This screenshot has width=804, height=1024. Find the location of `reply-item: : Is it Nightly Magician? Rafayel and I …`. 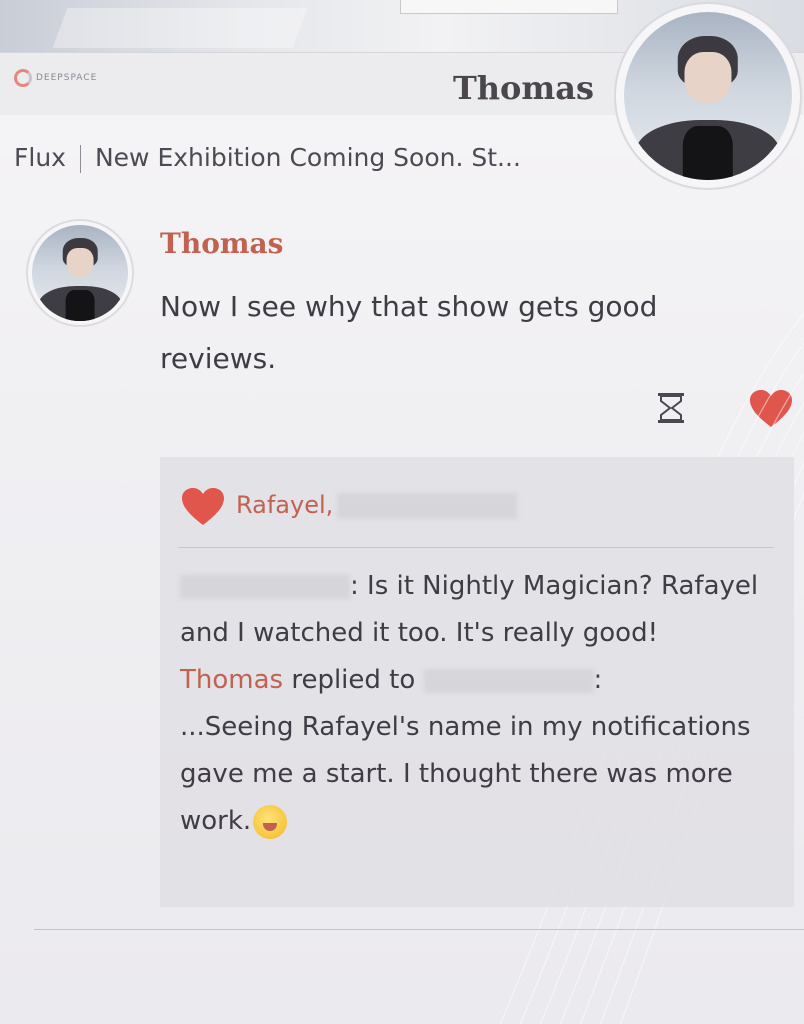

reply-item: : Is it Nightly Magician? Rafayel and I … is located at coordinates (480, 610).